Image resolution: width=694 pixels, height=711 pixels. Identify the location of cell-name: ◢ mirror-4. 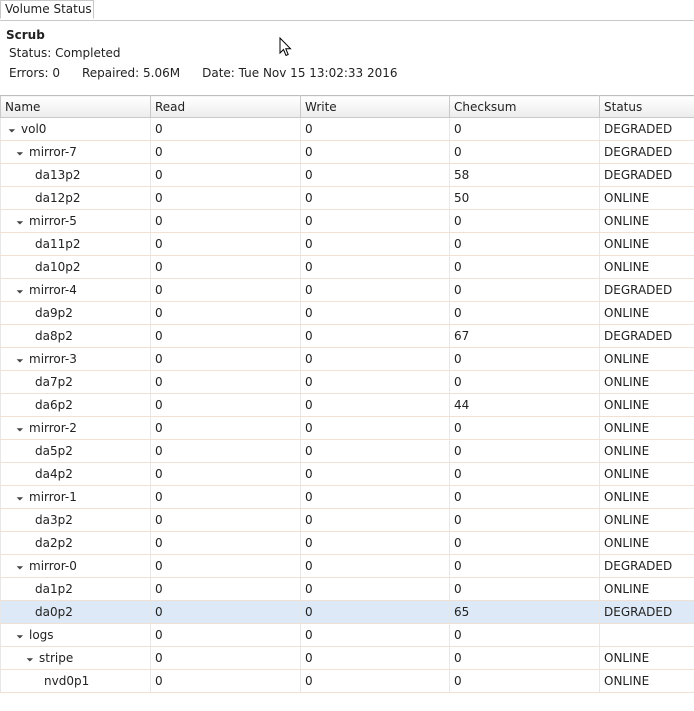
(75, 290).